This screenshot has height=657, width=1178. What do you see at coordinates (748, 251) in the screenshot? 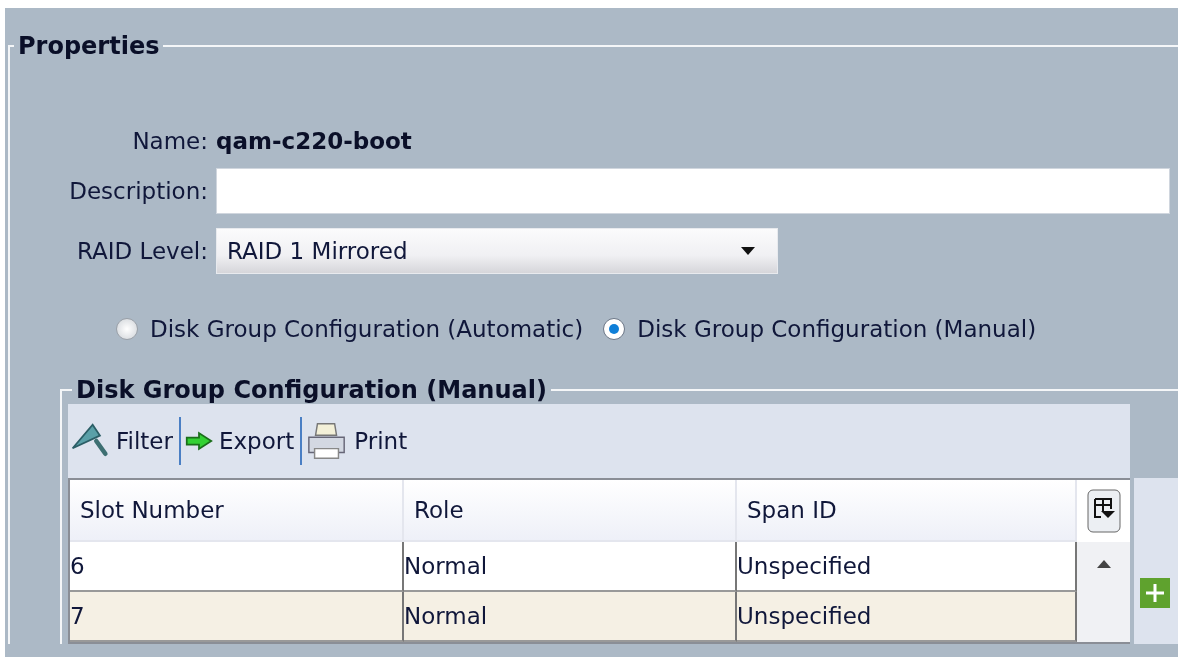
I see `caret-icon` at bounding box center [748, 251].